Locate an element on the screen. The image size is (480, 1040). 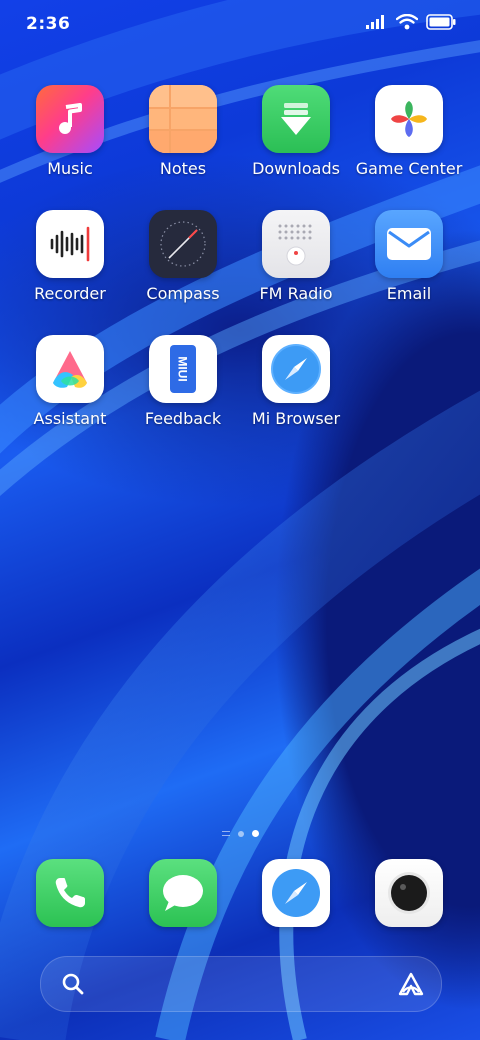
phone-icon is located at coordinates (70, 893).